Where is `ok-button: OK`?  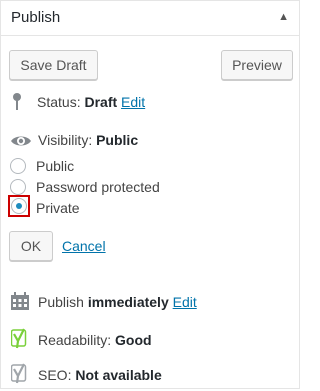 ok-button: OK is located at coordinates (31, 246).